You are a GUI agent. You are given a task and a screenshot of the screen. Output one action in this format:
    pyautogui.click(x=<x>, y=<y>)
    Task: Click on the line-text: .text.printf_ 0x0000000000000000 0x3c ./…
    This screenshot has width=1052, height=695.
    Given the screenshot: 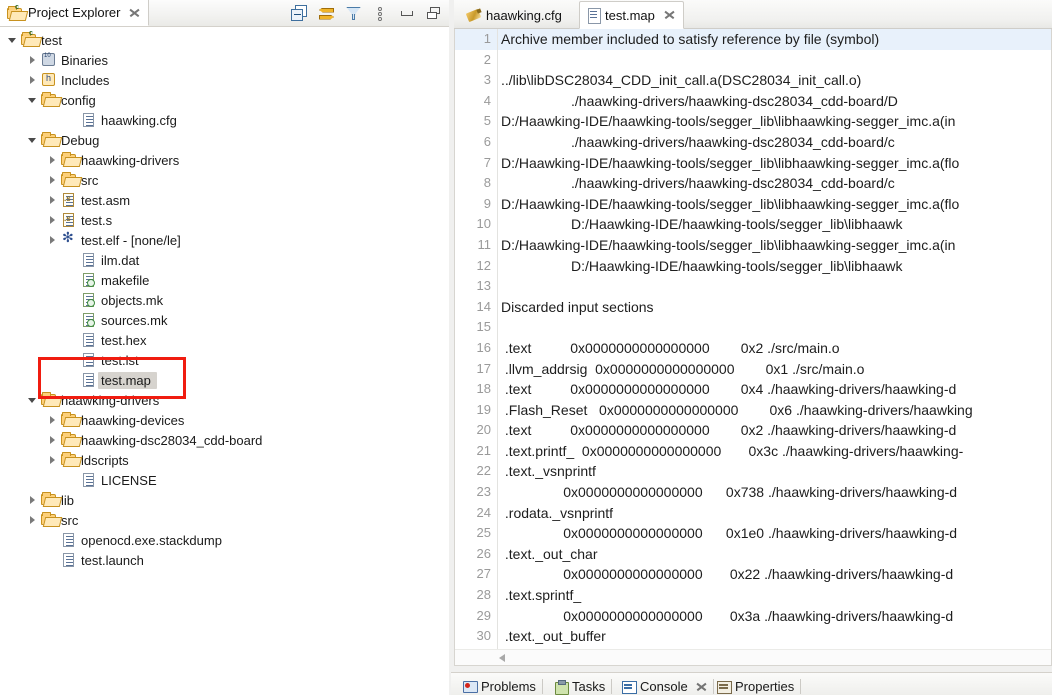 What is the action you would take?
    pyautogui.click(x=732, y=450)
    